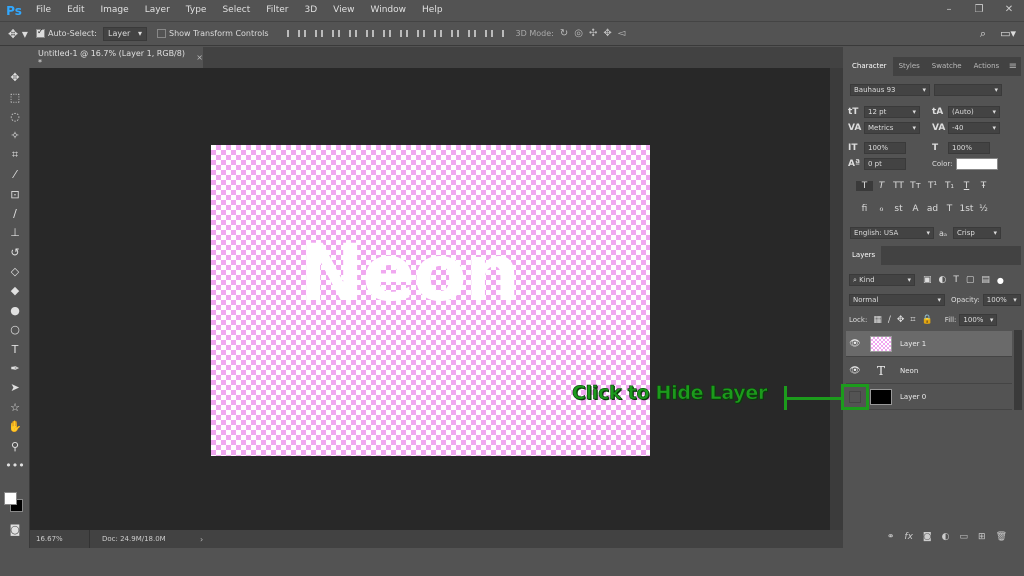  I want to click on layer-row: Layer 0, so click(929, 397).